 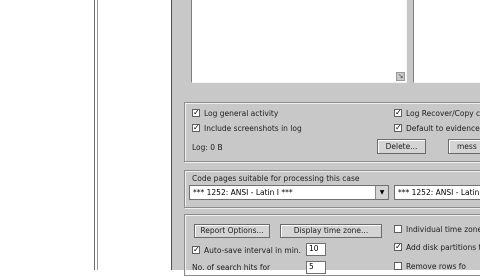 What do you see at coordinates (398, 247) in the screenshot?
I see `add-disk-partitions-checkbox` at bounding box center [398, 247].